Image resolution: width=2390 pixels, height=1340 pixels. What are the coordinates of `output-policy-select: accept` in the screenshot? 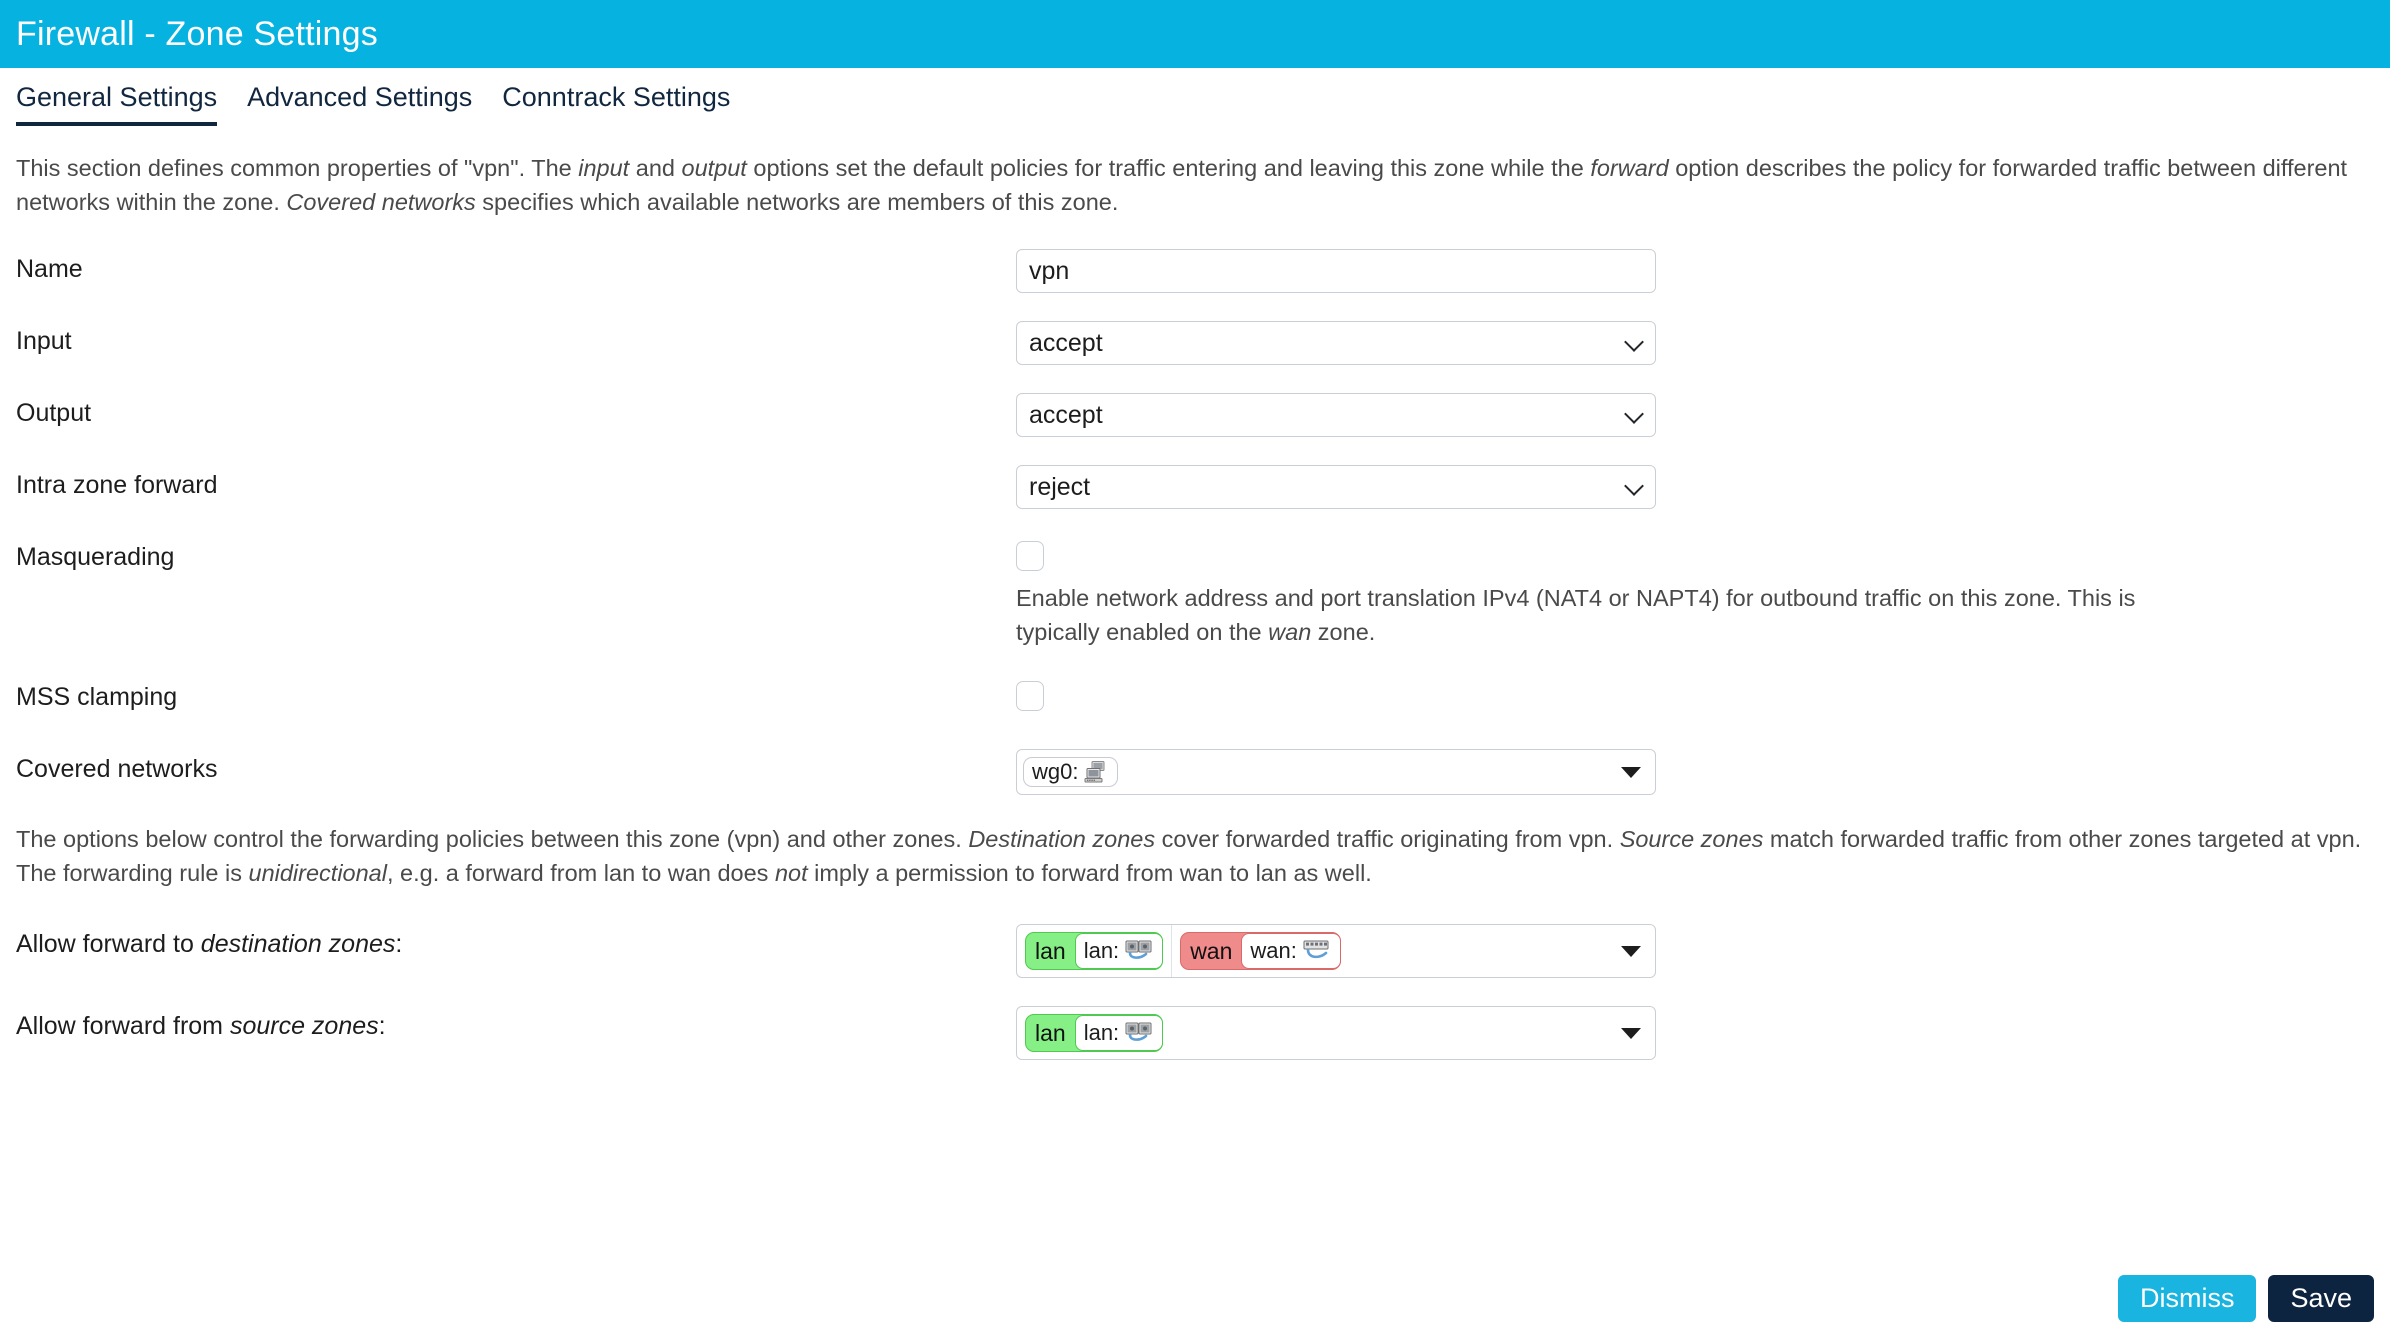 It's located at (1336, 415).